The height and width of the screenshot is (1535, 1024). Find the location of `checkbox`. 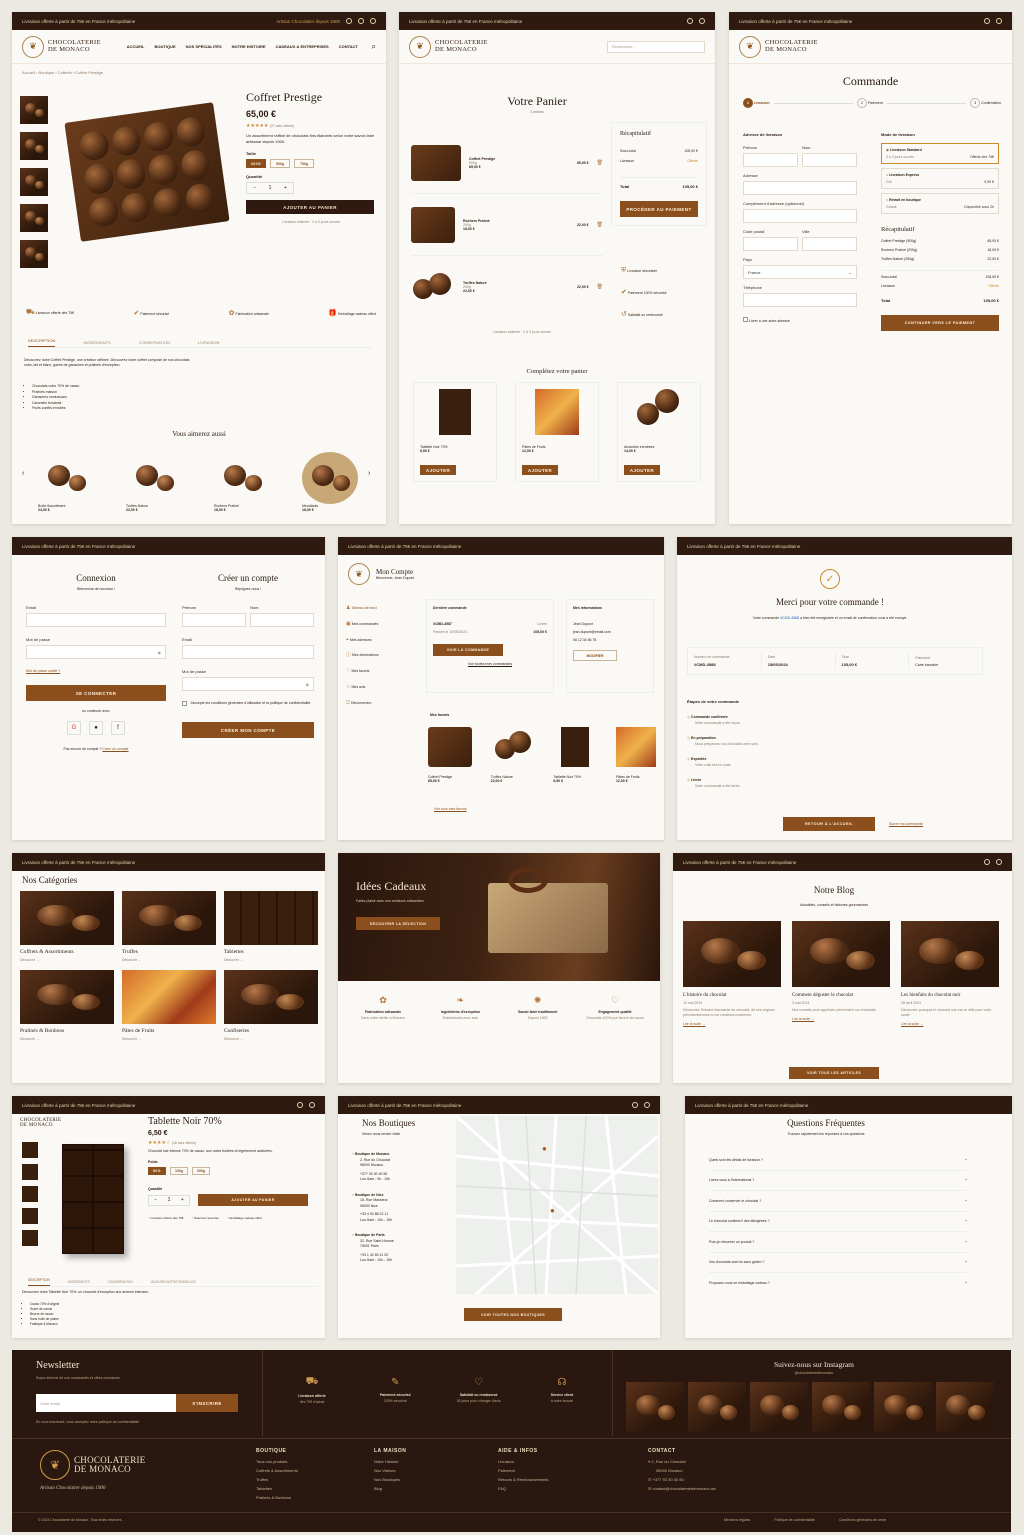

checkbox is located at coordinates (745, 319).